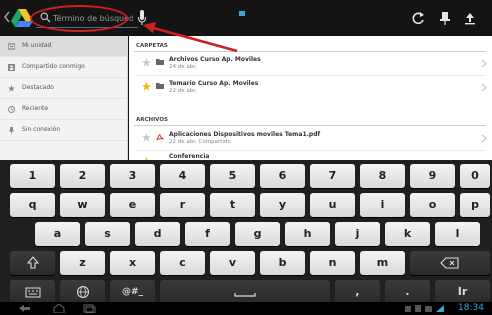 The width and height of the screenshot is (492, 315). Describe the element at coordinates (82, 205) in the screenshot. I see `key-w: w` at that location.